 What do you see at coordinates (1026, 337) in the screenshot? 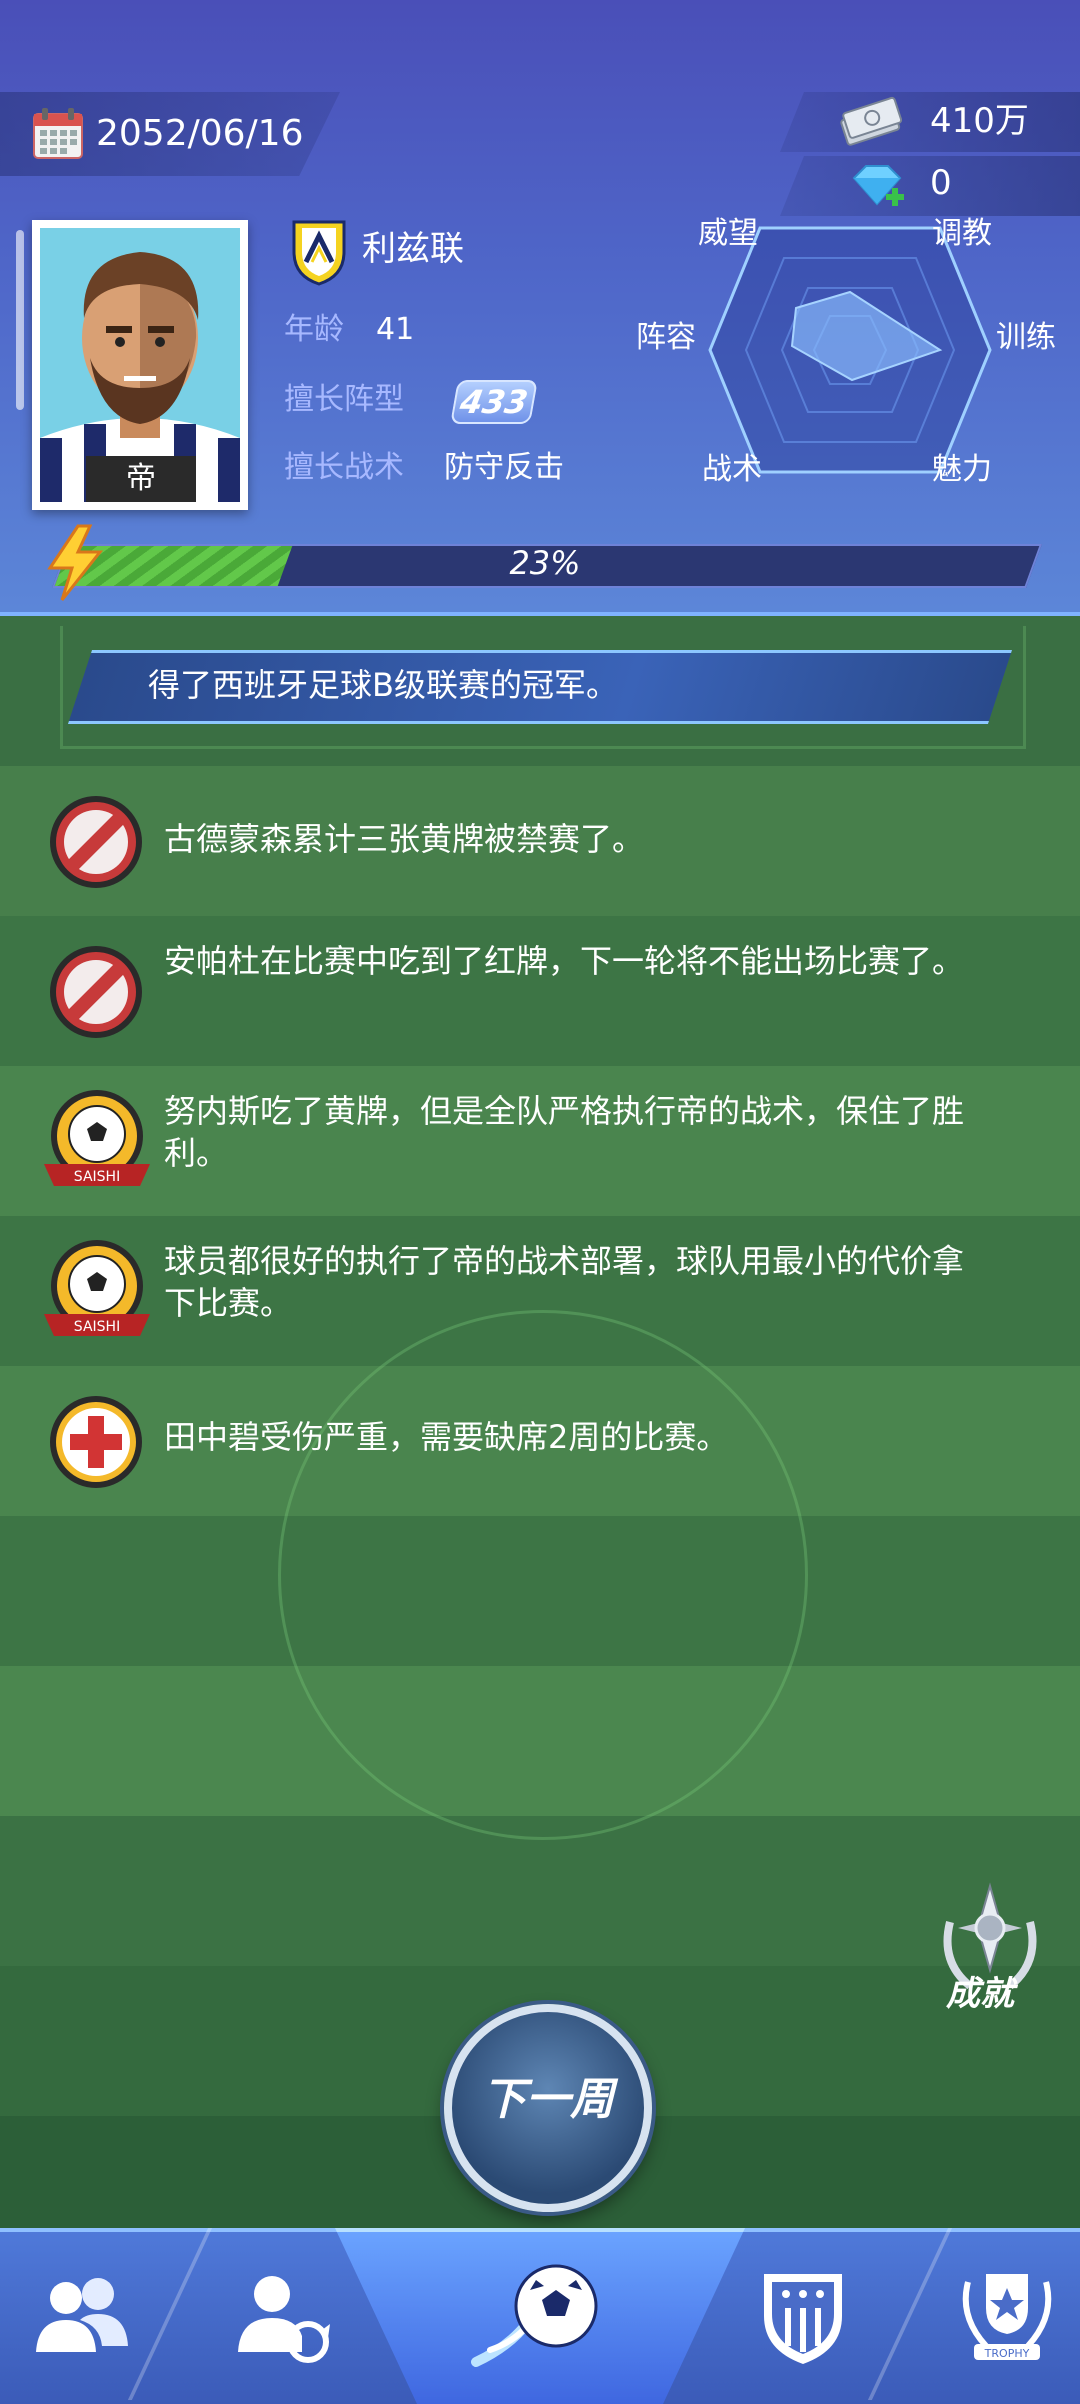
I see `radar-label-training: 训练` at bounding box center [1026, 337].